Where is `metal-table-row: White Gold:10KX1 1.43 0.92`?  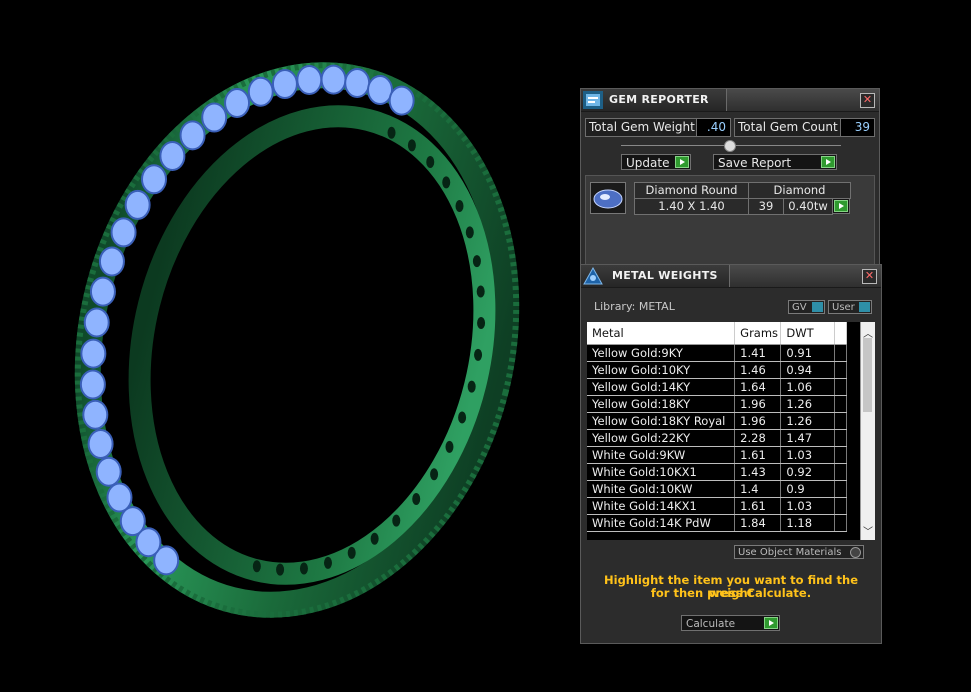 metal-table-row: White Gold:10KX1 1.43 0.92 is located at coordinates (717, 472).